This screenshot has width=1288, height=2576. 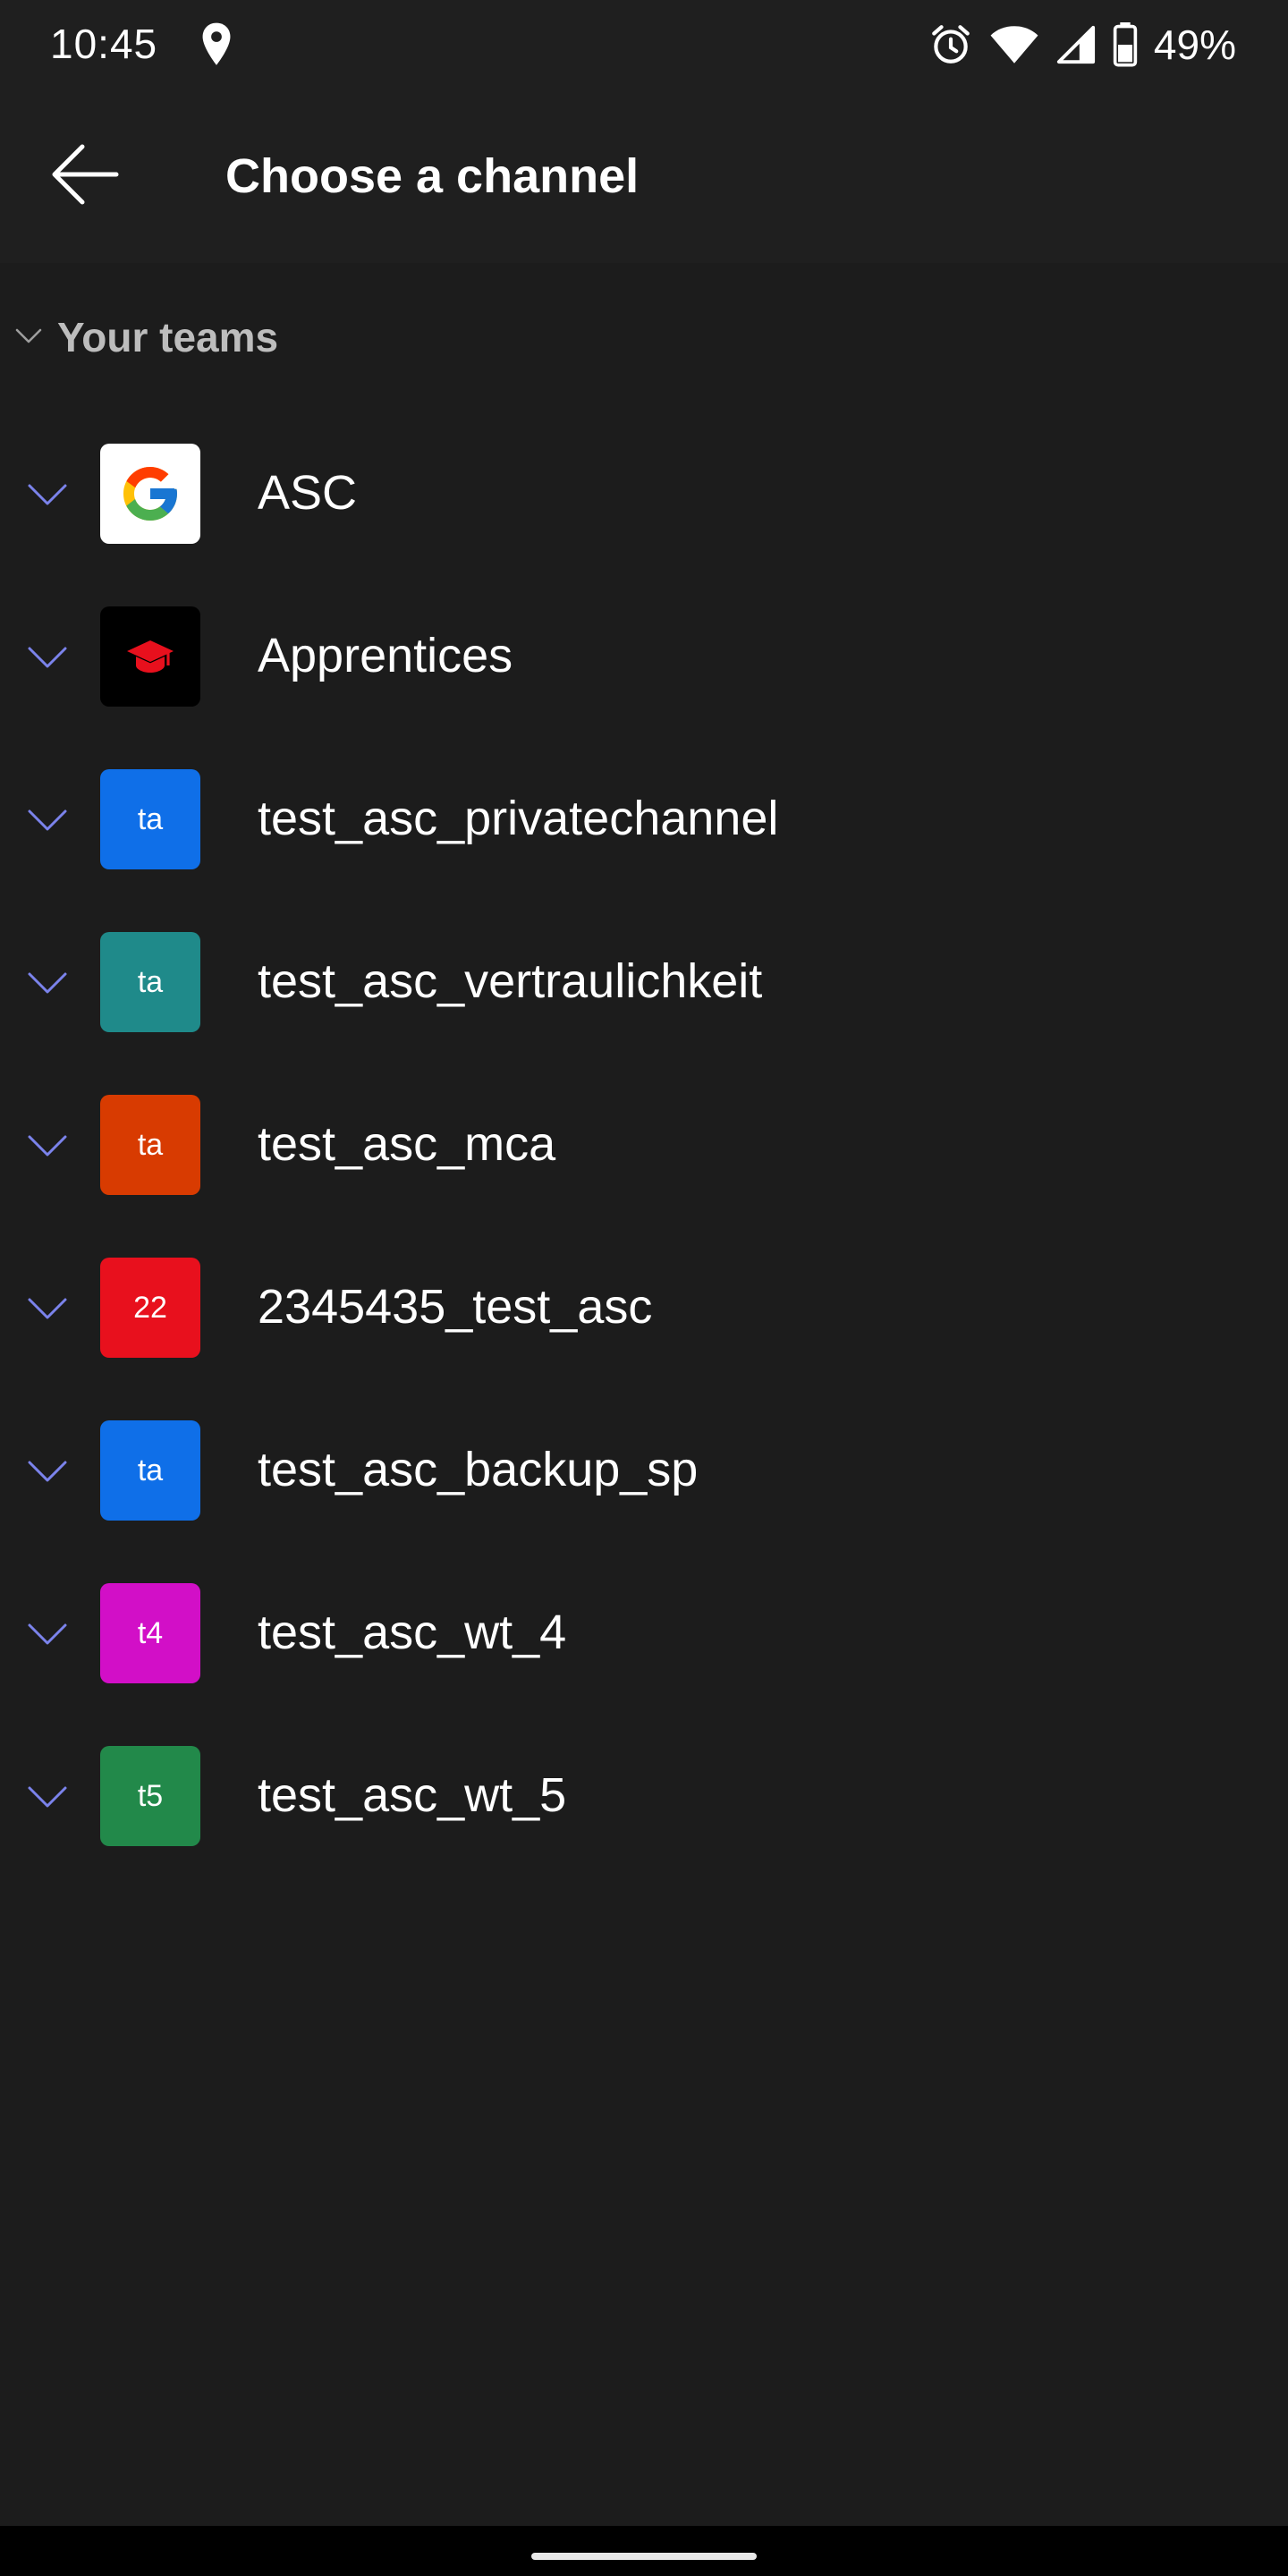 I want to click on team-row: ASC, so click(x=644, y=498).